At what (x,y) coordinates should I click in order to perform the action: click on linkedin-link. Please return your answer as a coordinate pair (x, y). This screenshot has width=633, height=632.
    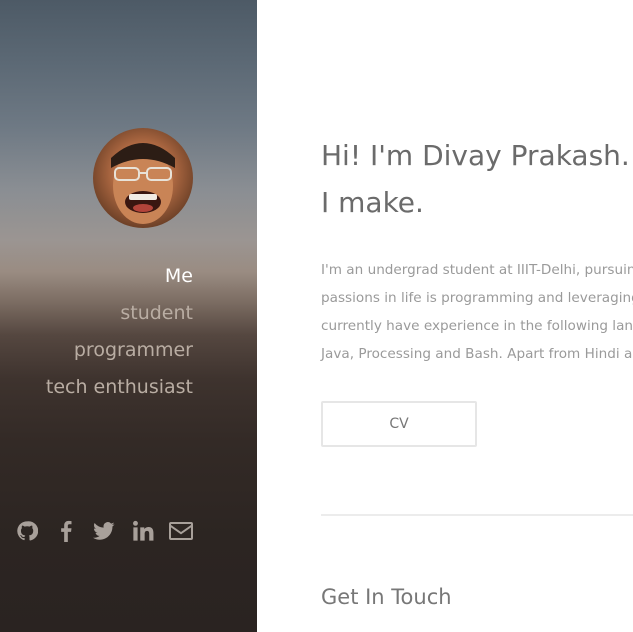
    Looking at the image, I should click on (143, 531).